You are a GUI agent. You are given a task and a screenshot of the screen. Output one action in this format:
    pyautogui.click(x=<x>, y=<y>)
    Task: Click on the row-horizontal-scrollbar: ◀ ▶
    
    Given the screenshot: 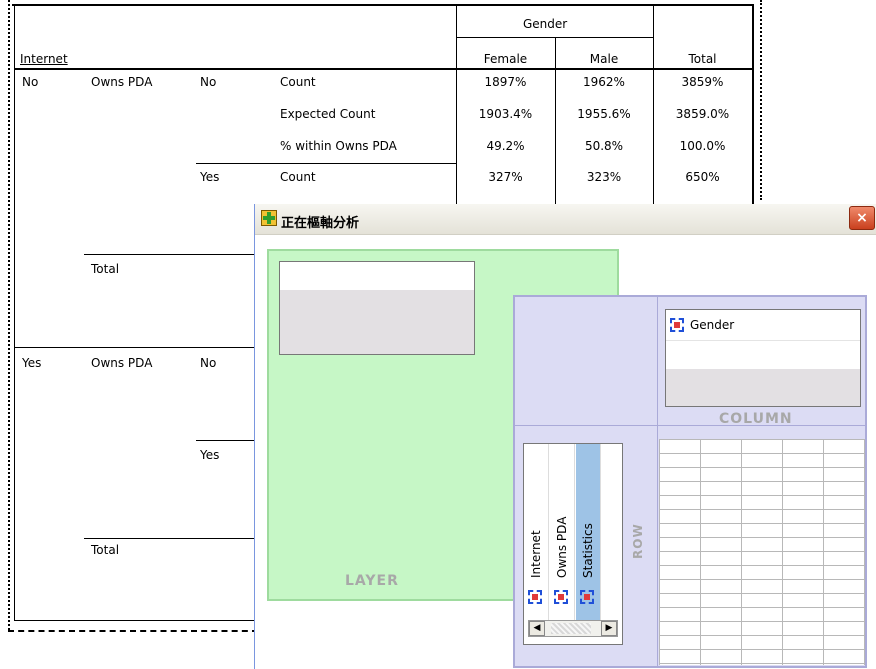 What is the action you would take?
    pyautogui.click(x=573, y=628)
    